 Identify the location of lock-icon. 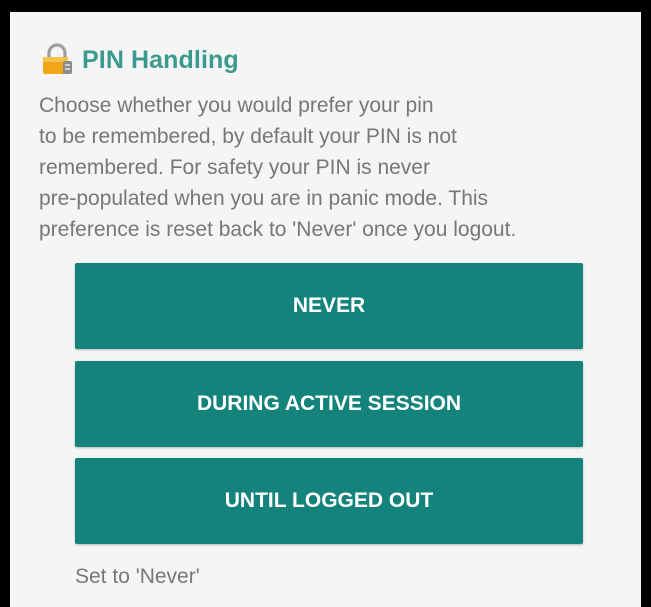
(57, 60).